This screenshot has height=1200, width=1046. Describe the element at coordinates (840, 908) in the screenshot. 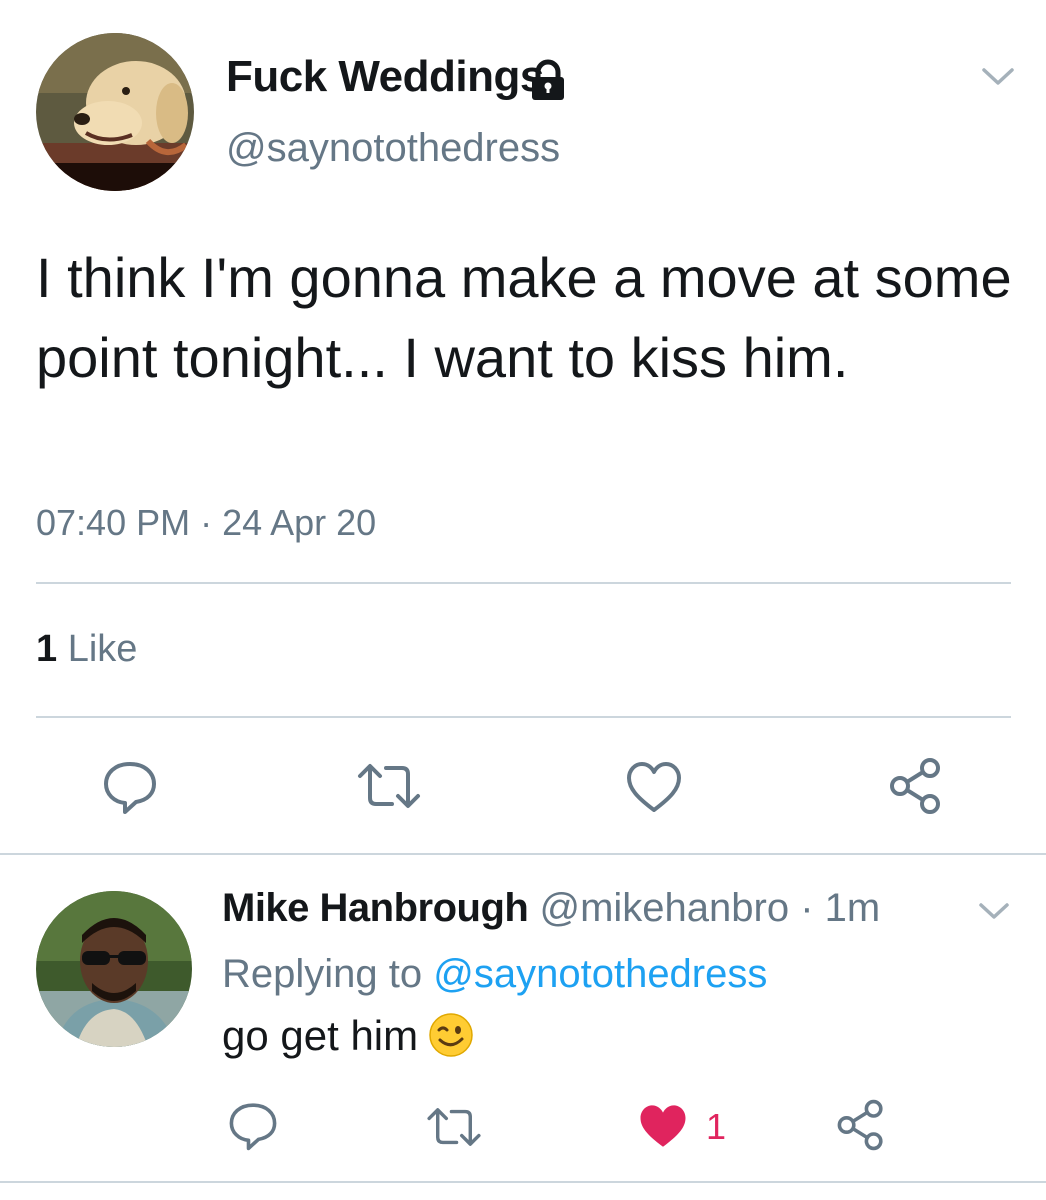

I see `reply-time: · 1m` at that location.